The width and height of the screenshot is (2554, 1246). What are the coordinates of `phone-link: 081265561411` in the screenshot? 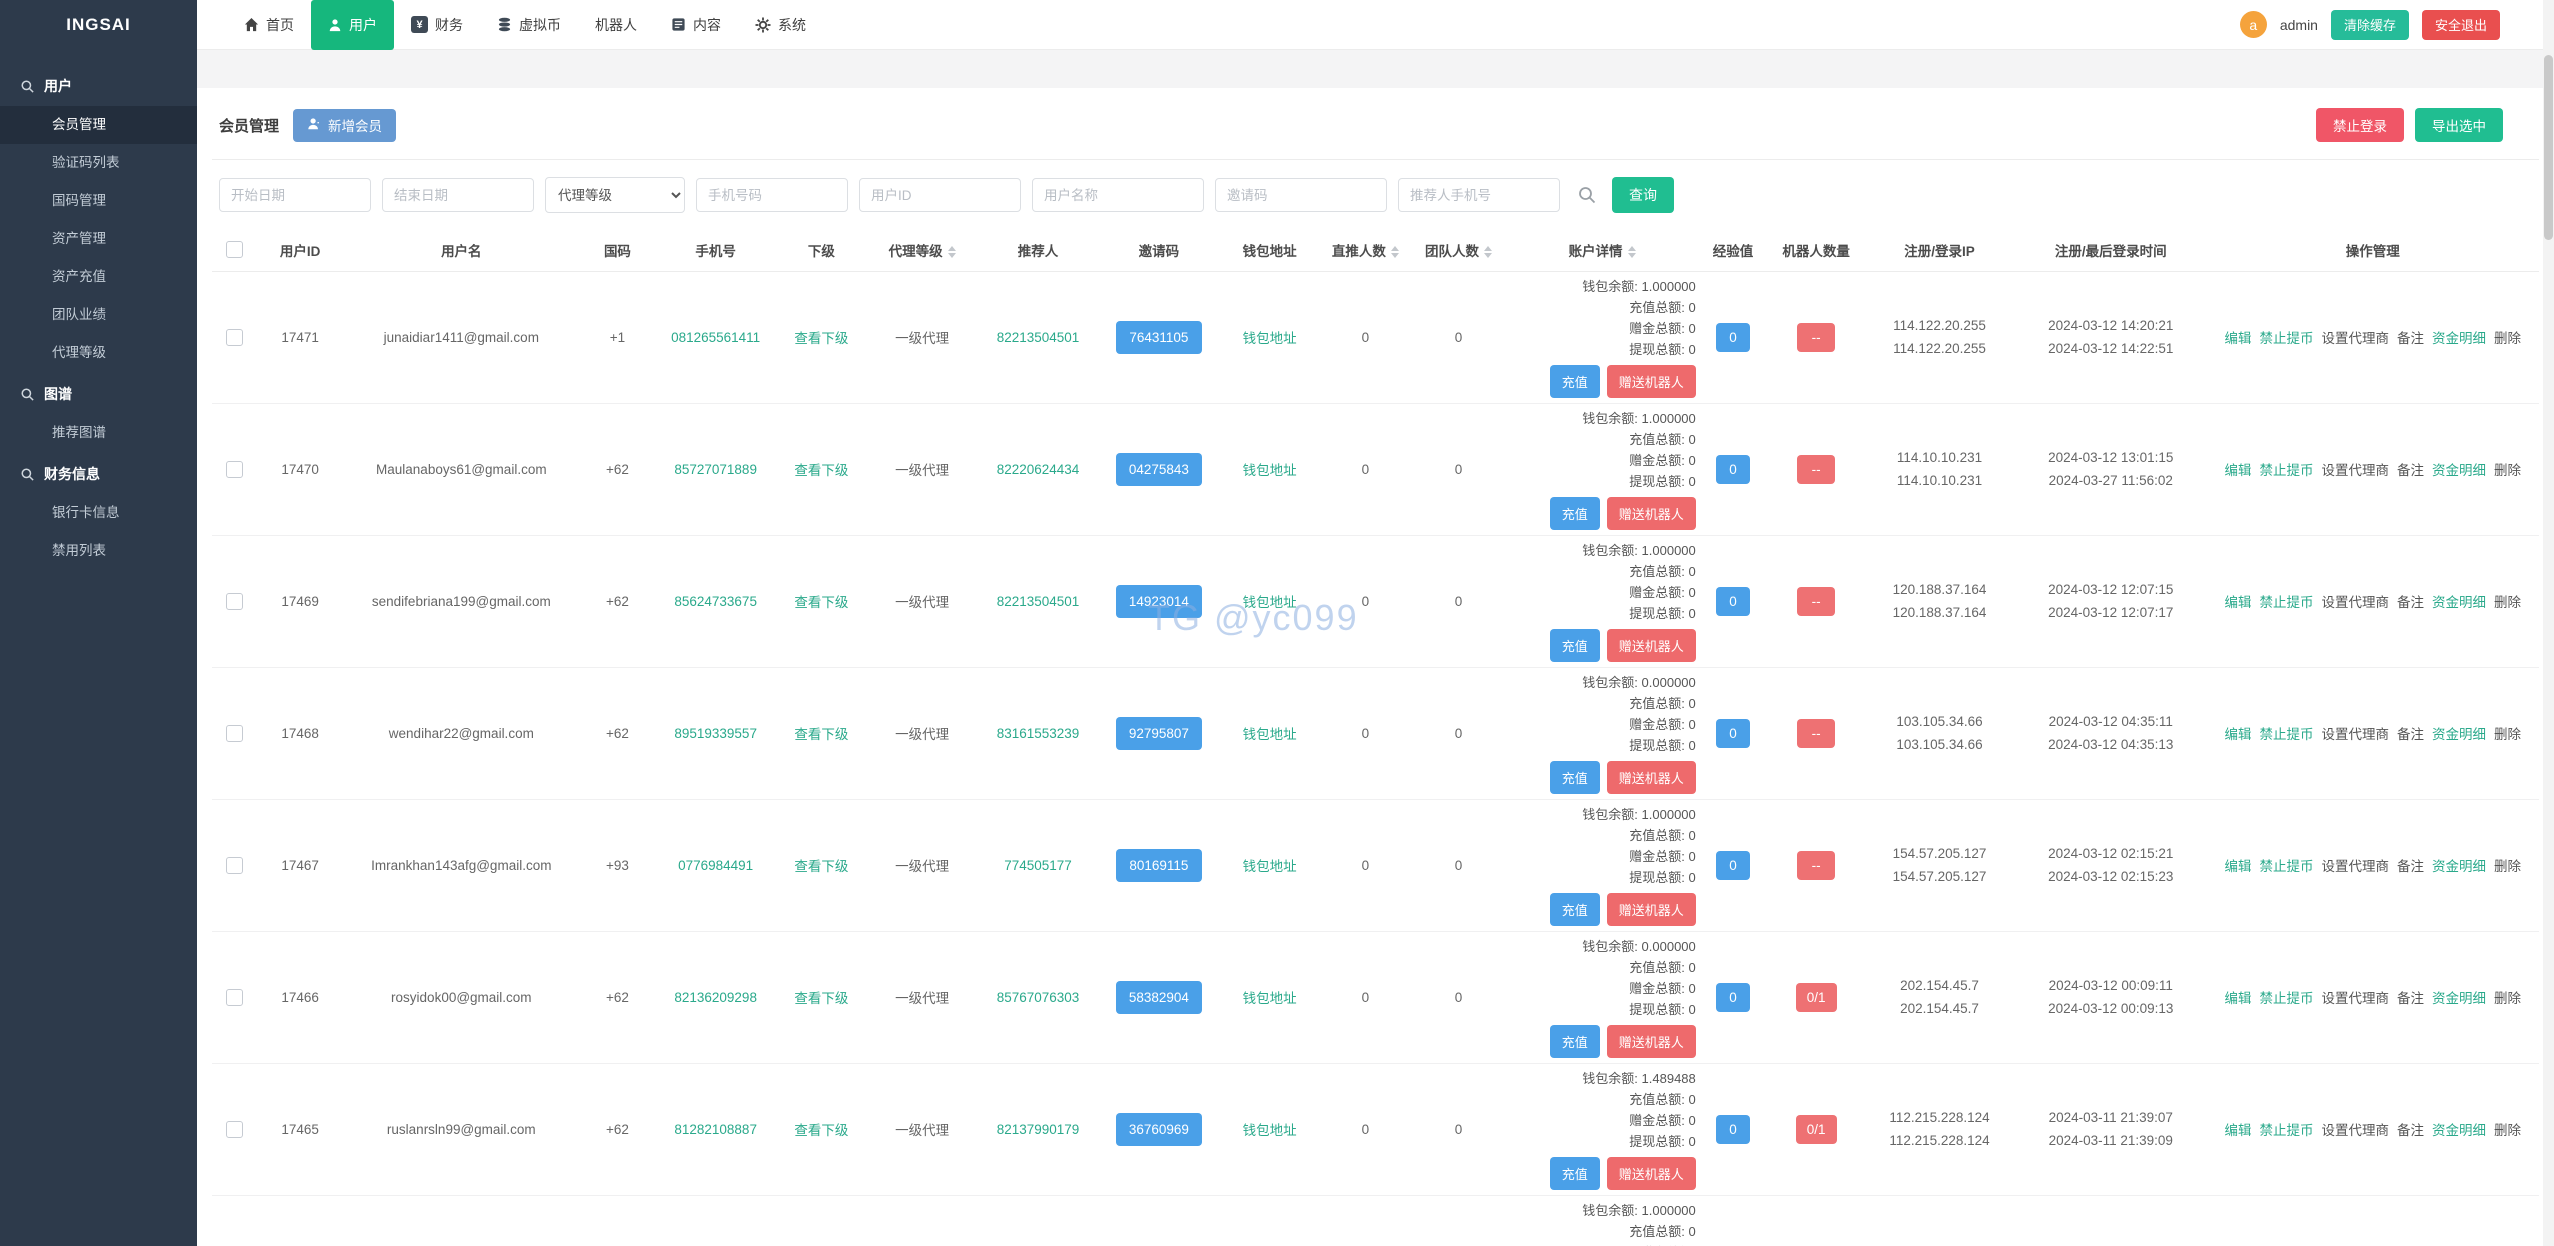 It's located at (715, 337).